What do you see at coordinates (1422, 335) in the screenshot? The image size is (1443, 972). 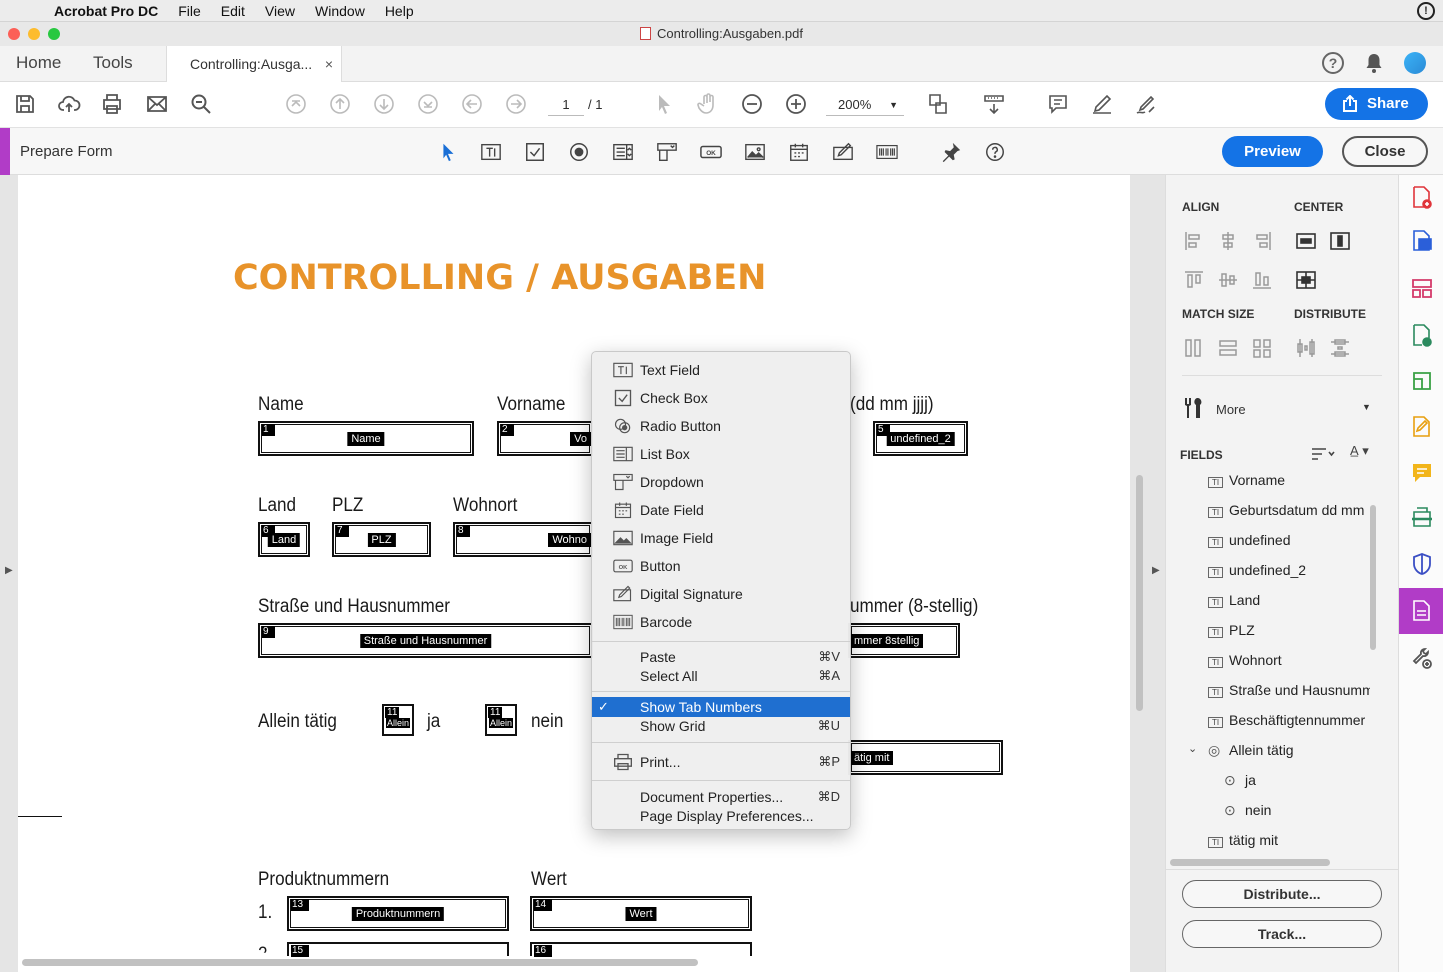 I see `combine-files-icon` at bounding box center [1422, 335].